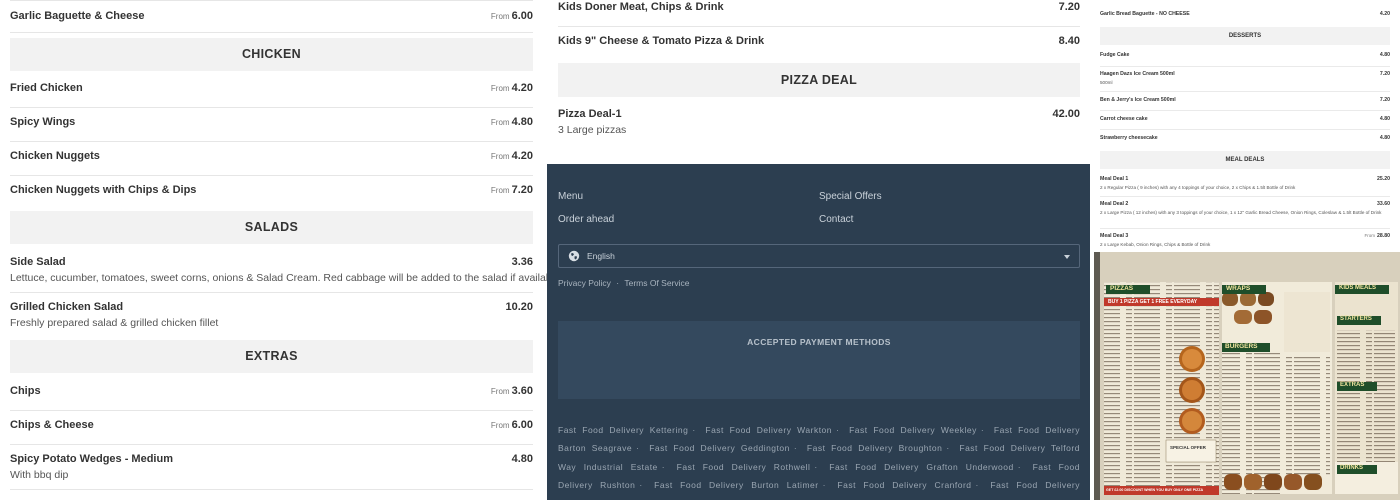 The height and width of the screenshot is (500, 1400). What do you see at coordinates (271, 227) in the screenshot?
I see `category-header-salads: SALADS` at bounding box center [271, 227].